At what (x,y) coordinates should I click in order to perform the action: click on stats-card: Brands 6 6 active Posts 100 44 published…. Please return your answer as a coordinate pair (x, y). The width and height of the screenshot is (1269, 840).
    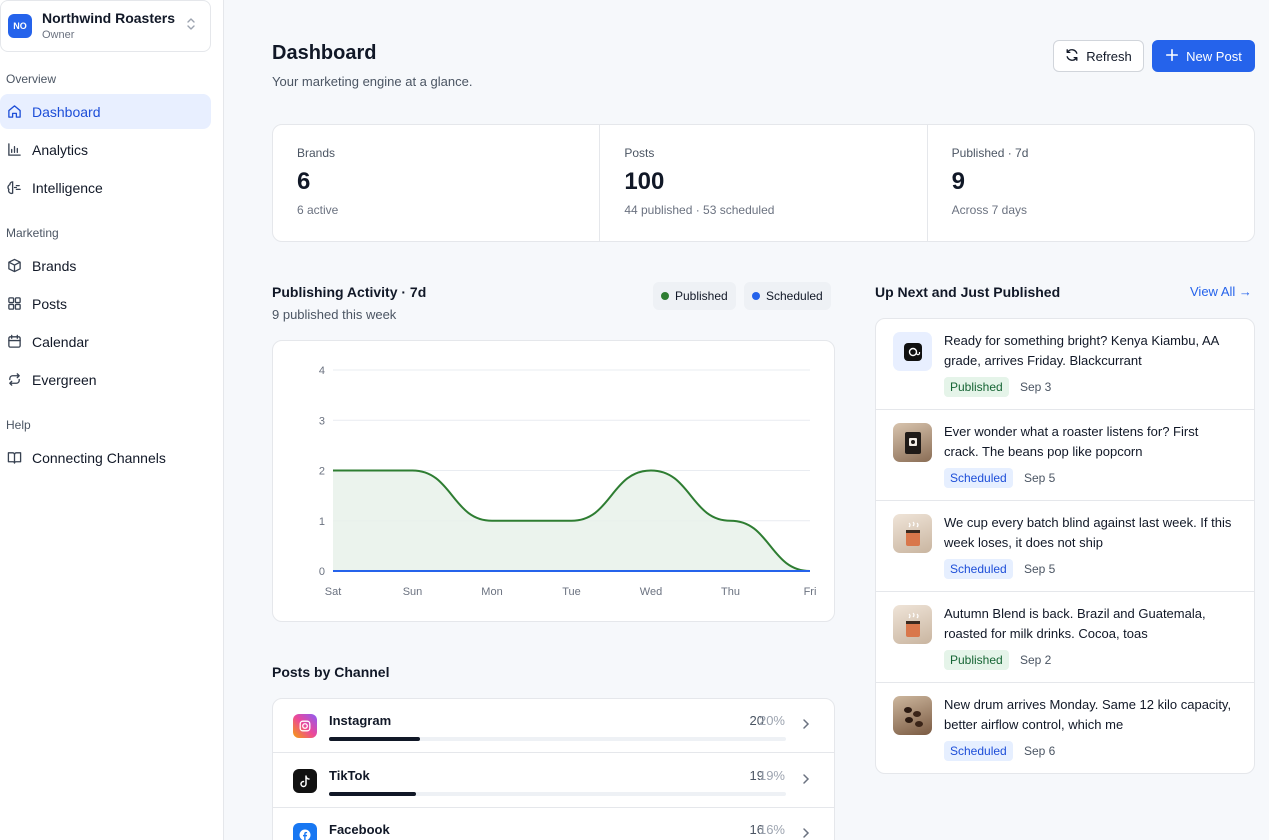
    Looking at the image, I should click on (763, 183).